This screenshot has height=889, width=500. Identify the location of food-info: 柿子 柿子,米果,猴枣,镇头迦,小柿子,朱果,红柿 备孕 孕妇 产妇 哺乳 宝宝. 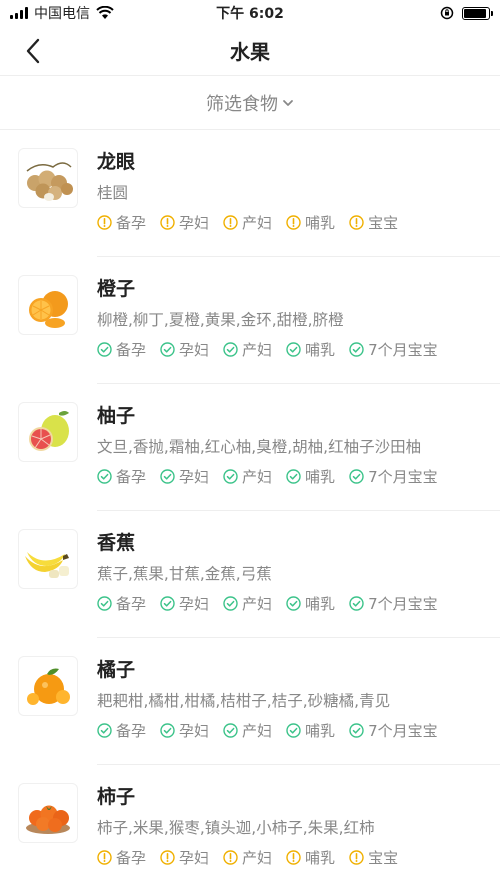
(289, 836).